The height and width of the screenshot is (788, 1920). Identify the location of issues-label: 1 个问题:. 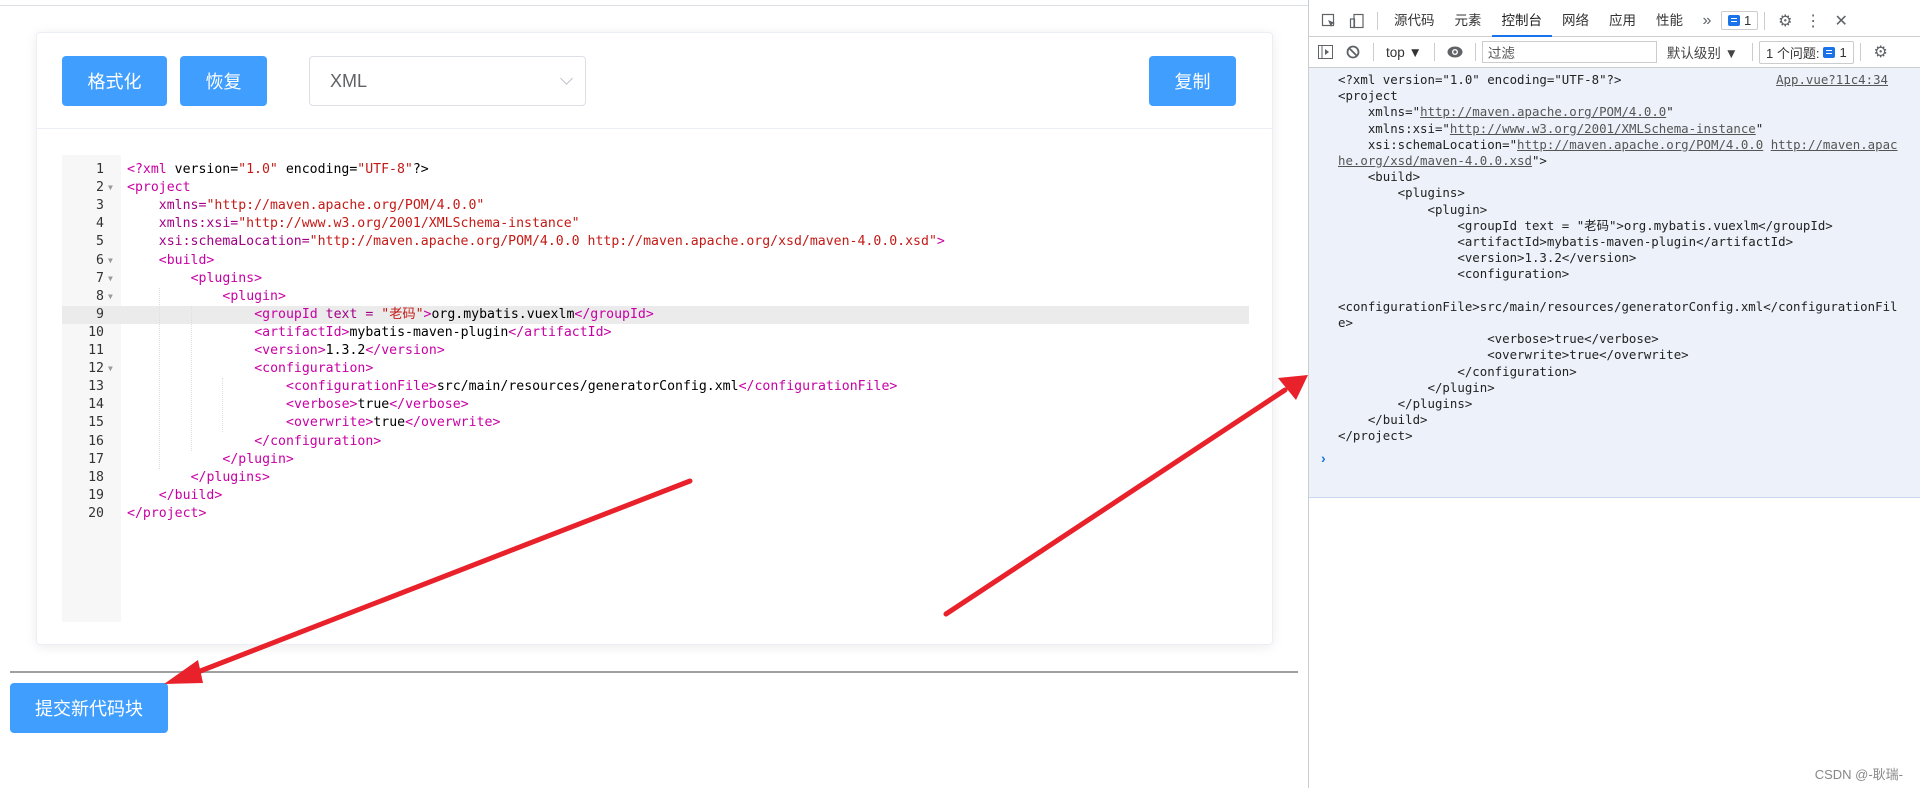
(1793, 53).